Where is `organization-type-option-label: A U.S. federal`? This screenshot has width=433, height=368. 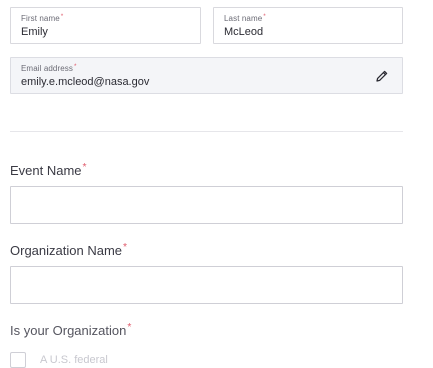 organization-type-option-label: A U.S. federal is located at coordinates (74, 360).